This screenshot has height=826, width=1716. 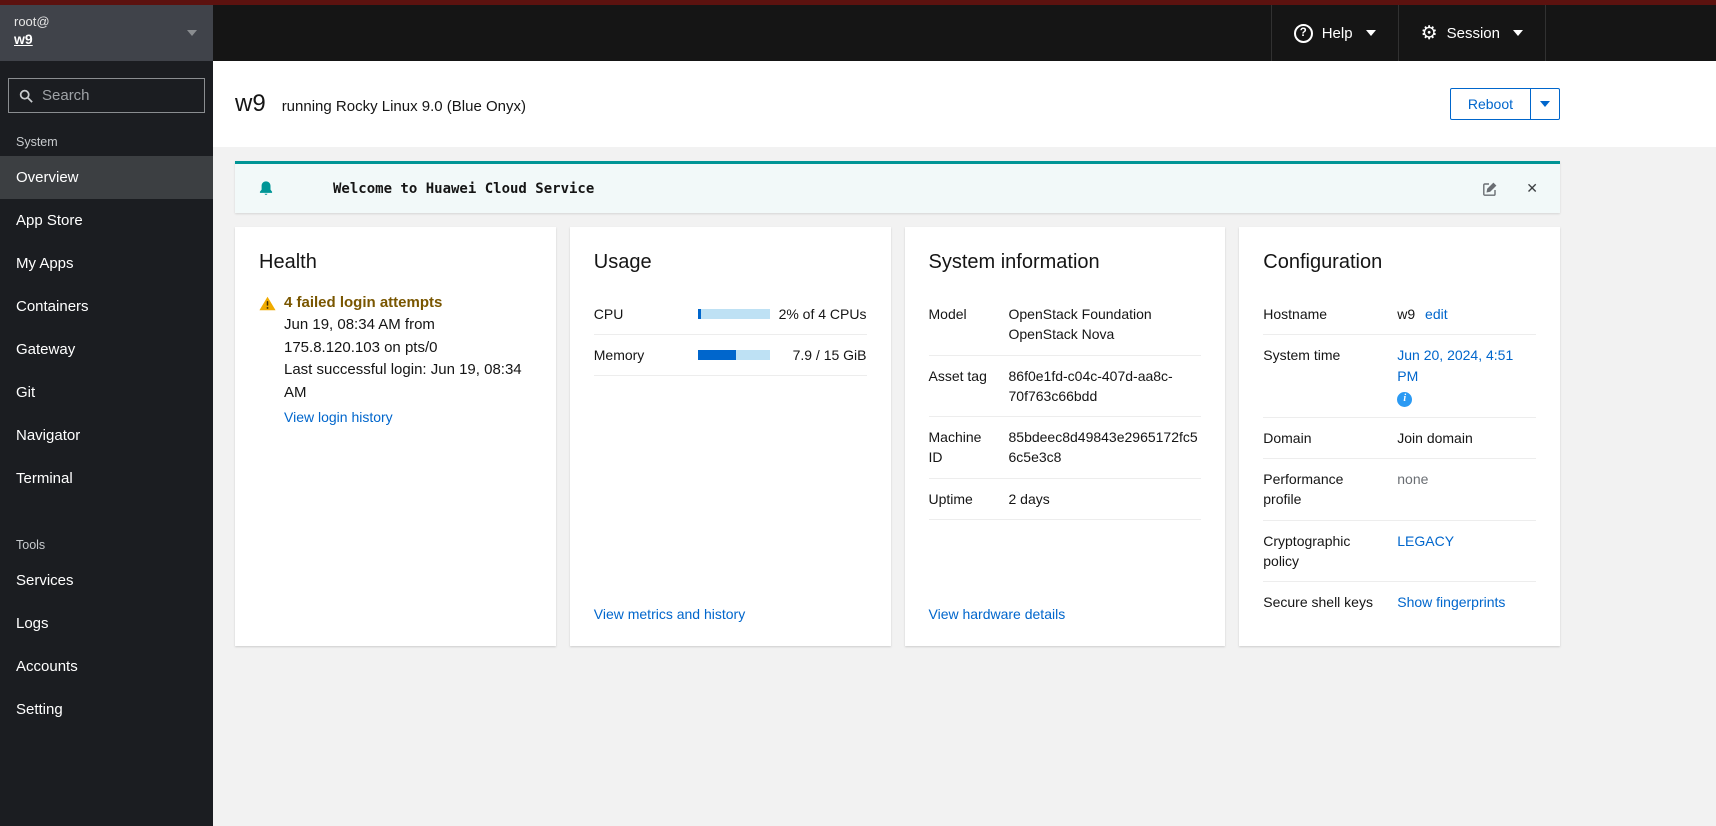 I want to click on help-menu: ? Help, so click(x=1334, y=33).